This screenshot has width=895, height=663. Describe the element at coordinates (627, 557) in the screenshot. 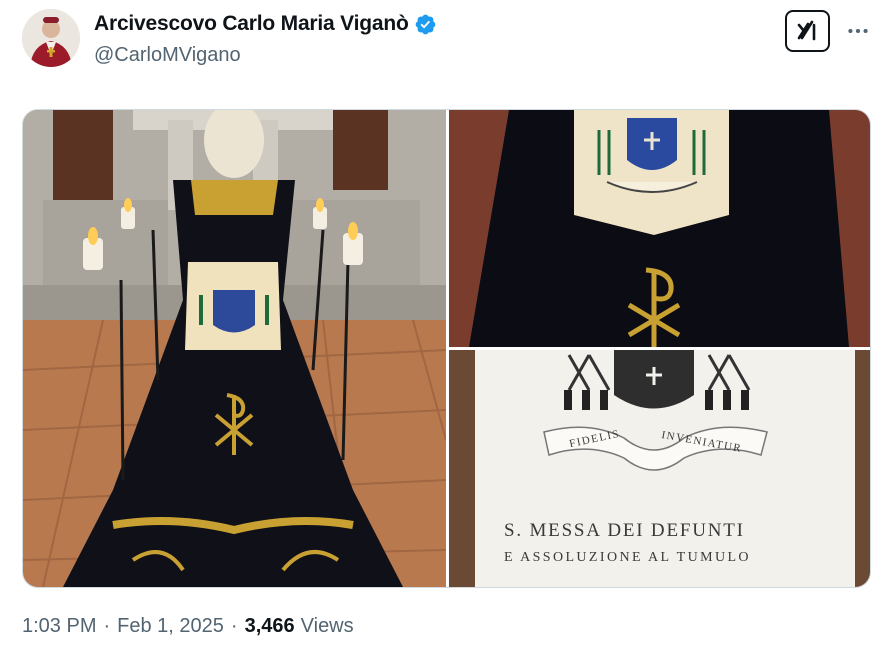

I see `booklet-subtitle: E ASSOLUZIONE AL TUMULO` at that location.